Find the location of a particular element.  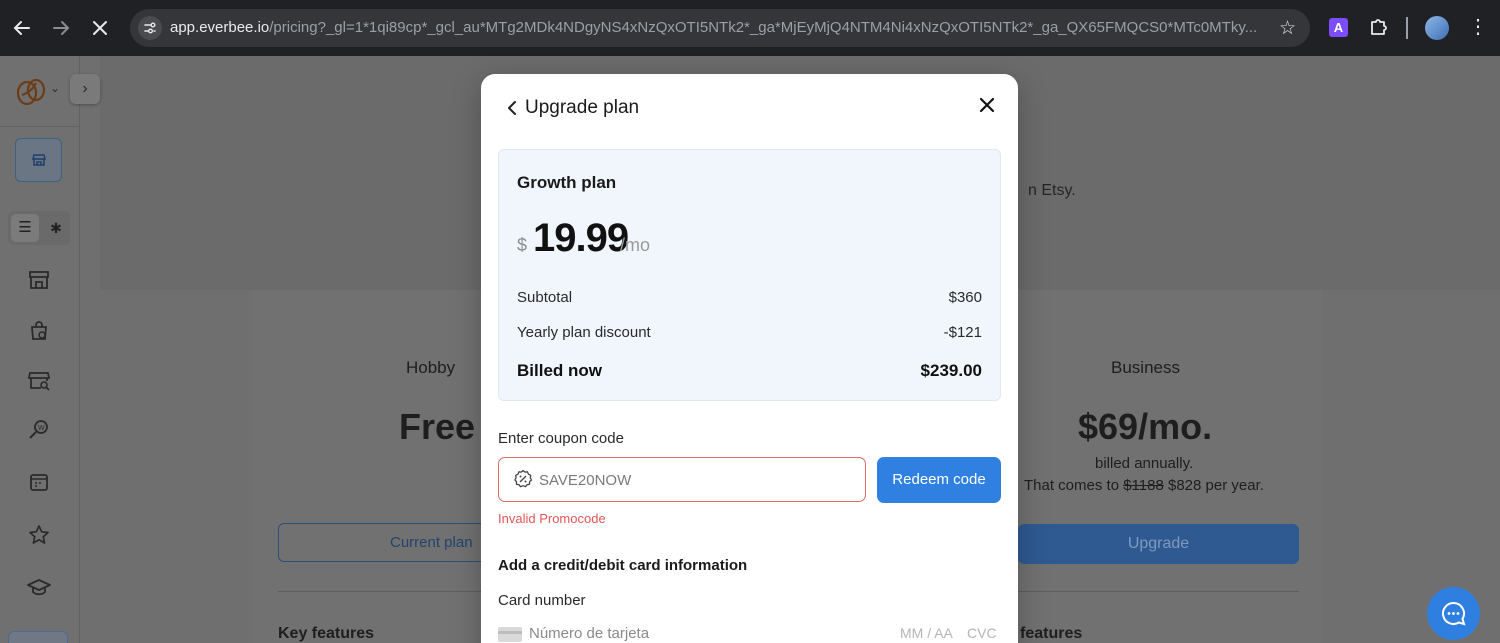

browser-menu-icon: ⋮ is located at coordinates (1478, 27).